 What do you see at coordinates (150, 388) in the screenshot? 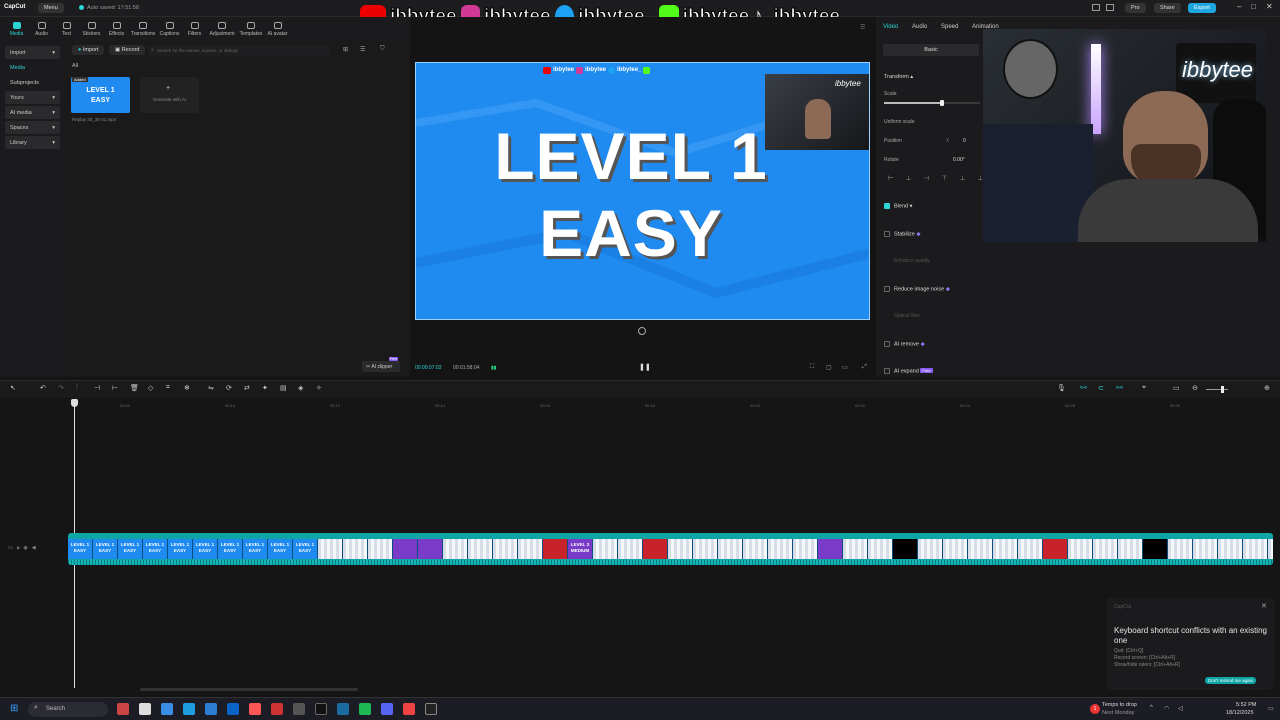
I see `shield-icon: ◇` at bounding box center [150, 388].